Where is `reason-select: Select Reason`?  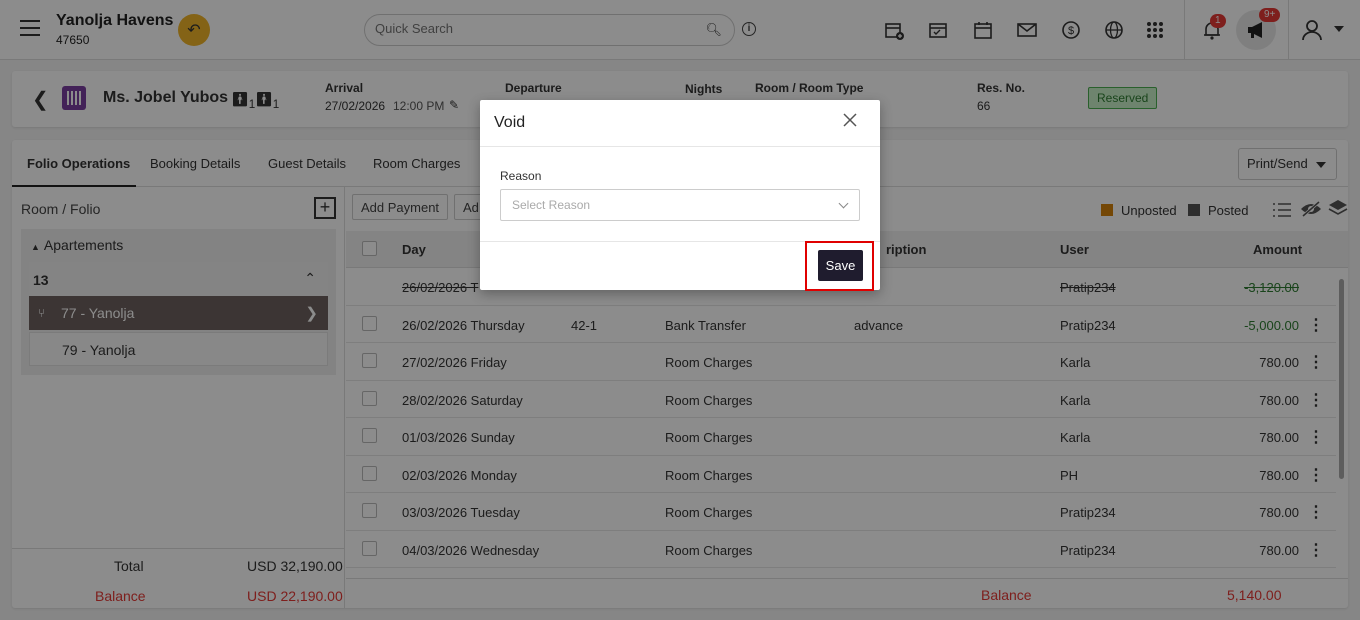
reason-select: Select Reason is located at coordinates (680, 205).